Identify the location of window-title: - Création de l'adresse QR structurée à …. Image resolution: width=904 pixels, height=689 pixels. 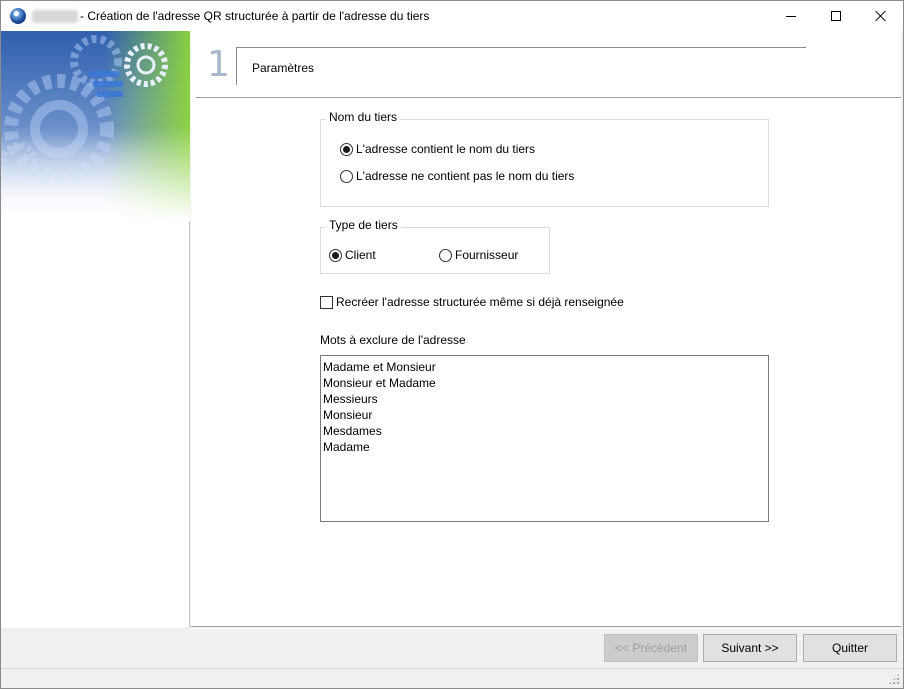
(255, 16).